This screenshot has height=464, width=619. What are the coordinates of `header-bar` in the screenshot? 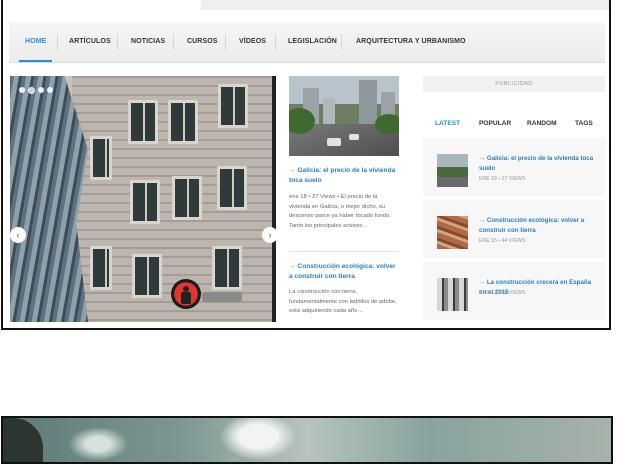 It's located at (405, 5).